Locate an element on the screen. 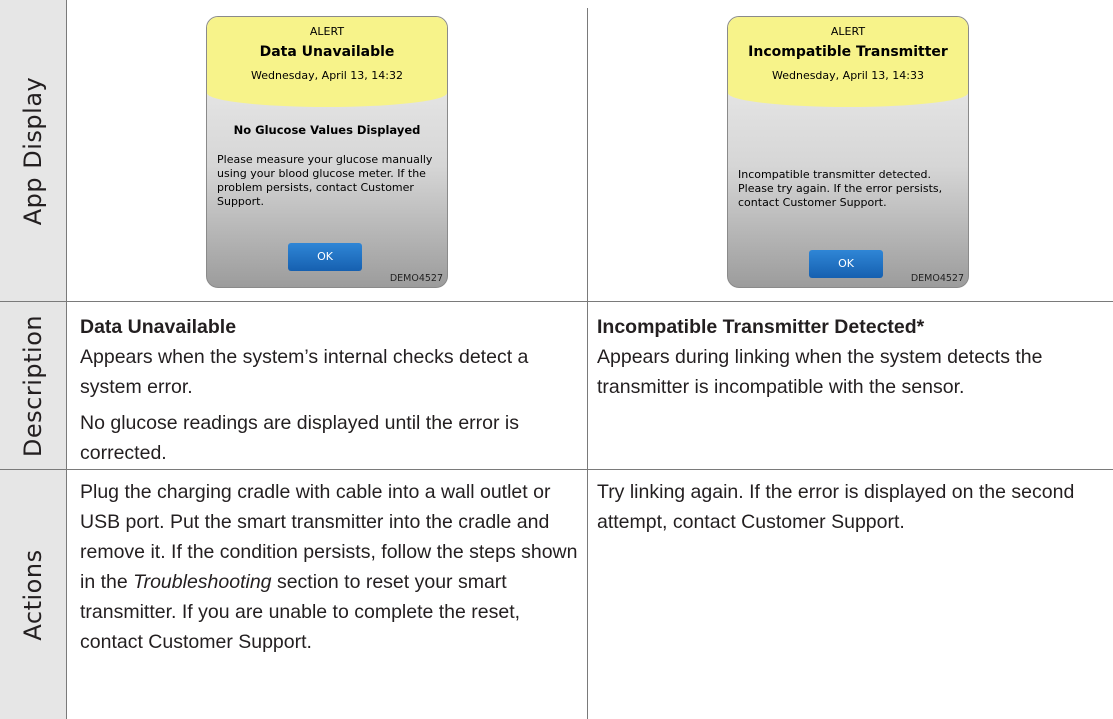  alert-title: Data Unavailable is located at coordinates (327, 52).